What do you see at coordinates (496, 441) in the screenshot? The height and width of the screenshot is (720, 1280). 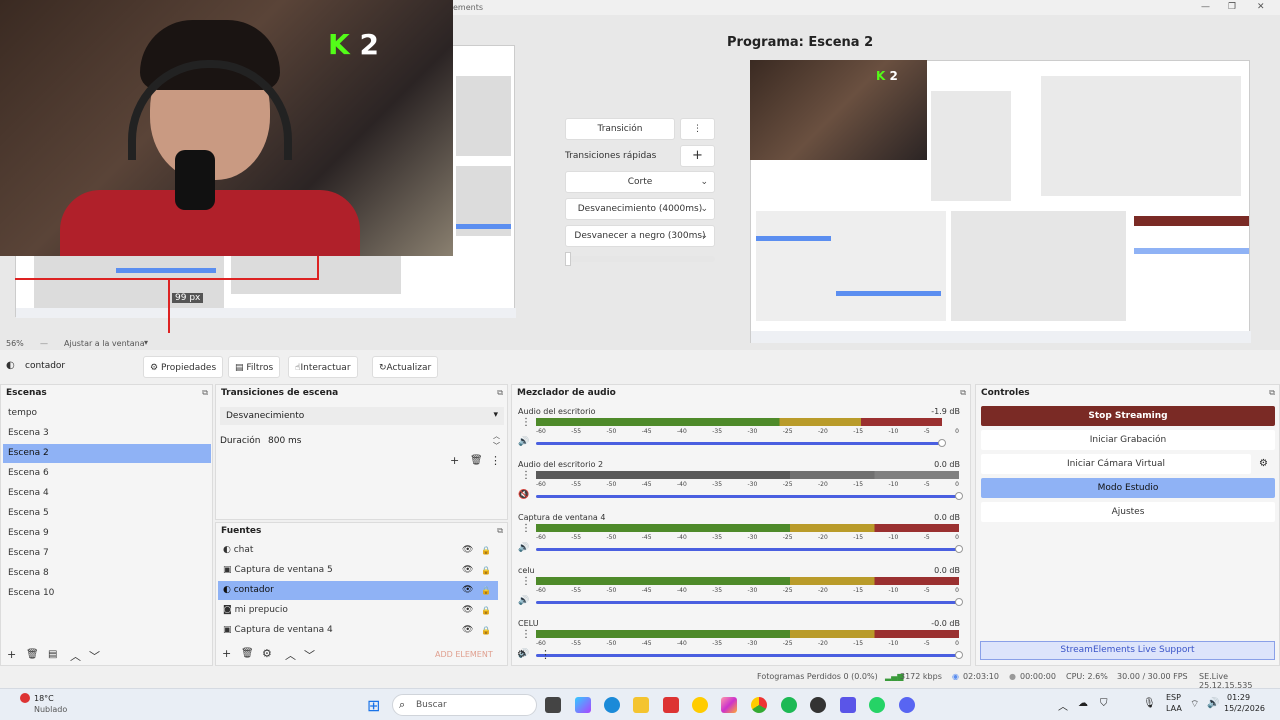 I see `stepper-icon: ︿ ﹀` at bounding box center [496, 441].